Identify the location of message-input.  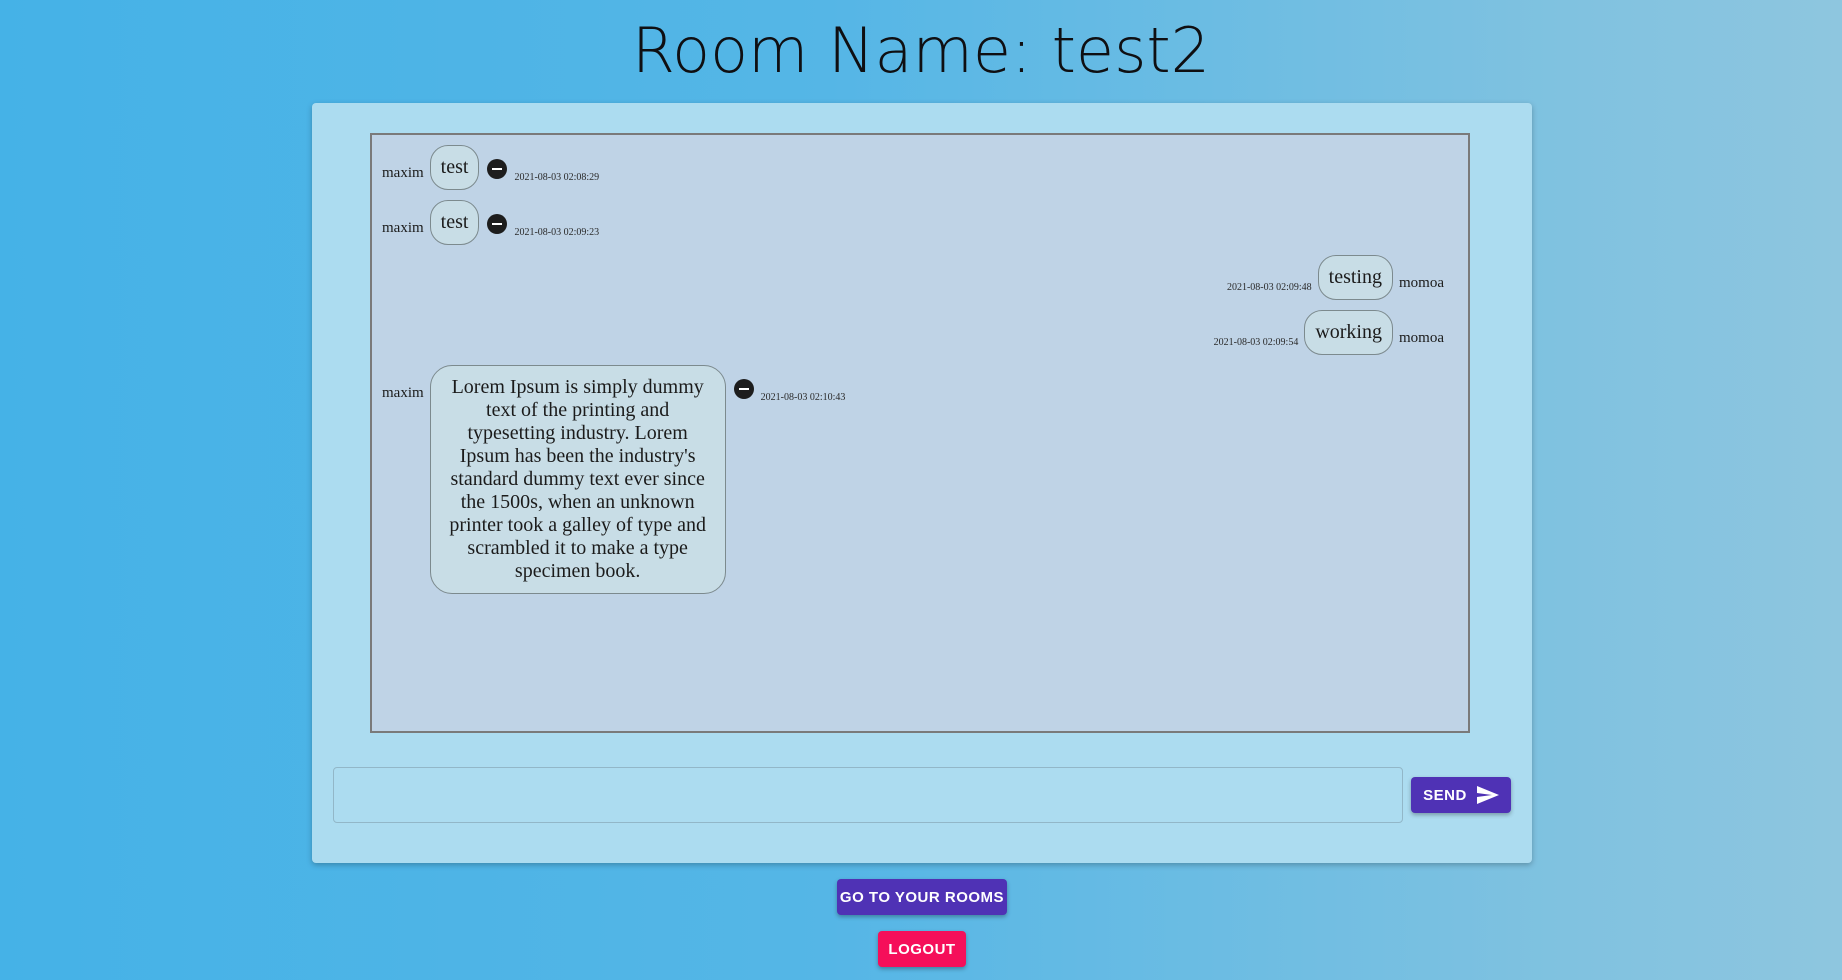
(868, 795).